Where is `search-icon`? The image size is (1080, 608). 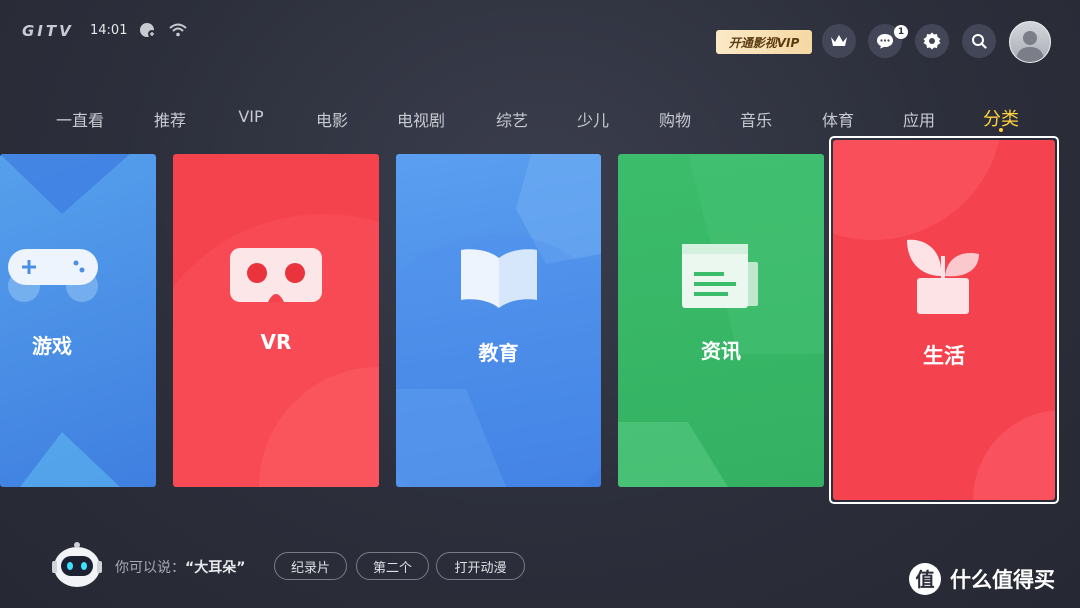
search-icon is located at coordinates (979, 41).